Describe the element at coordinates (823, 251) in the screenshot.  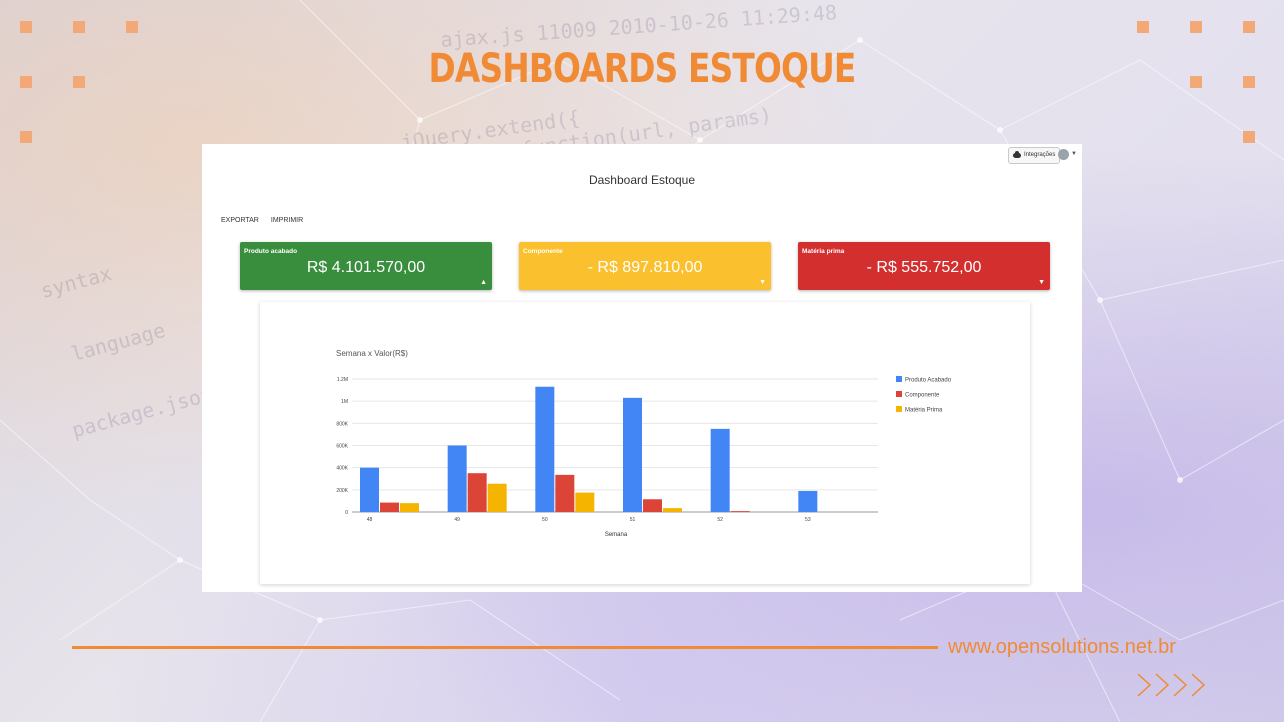
I see `card-label: Matéria prima` at that location.